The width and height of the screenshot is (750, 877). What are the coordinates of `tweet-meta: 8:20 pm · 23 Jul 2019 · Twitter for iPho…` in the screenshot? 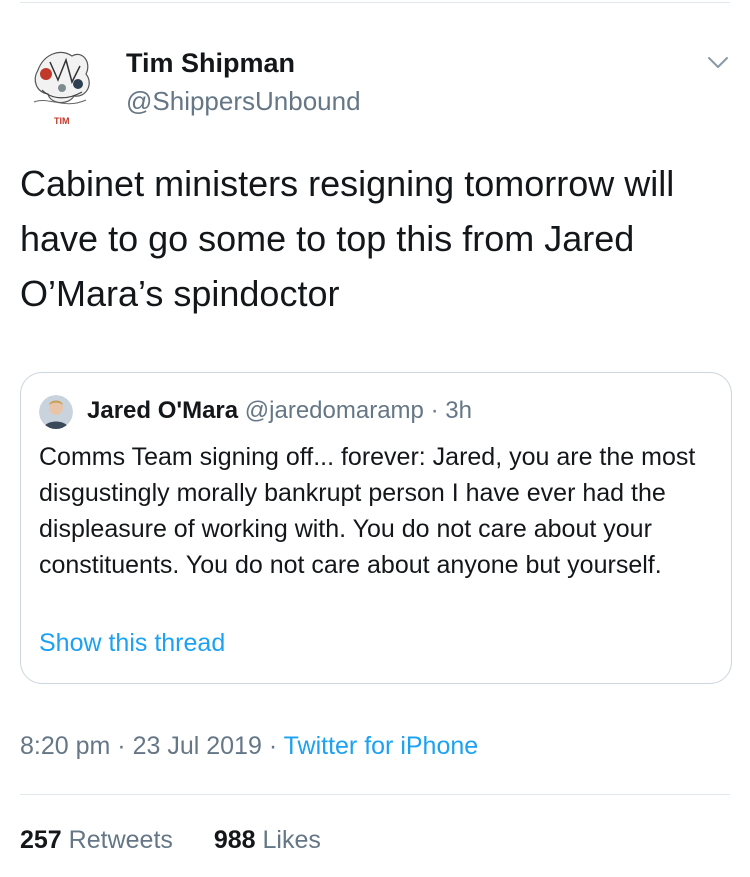 It's located at (249, 746).